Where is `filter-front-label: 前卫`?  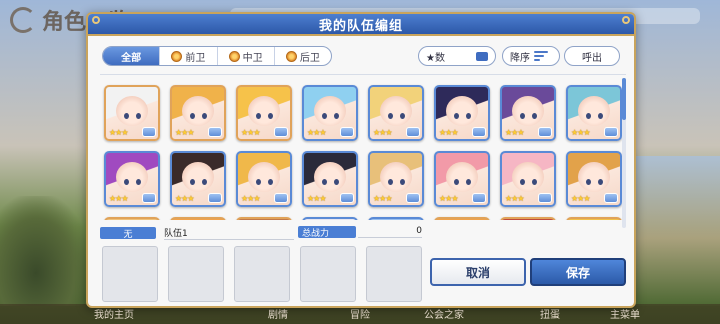
filter-front-label: 前卫 is located at coordinates (195, 58).